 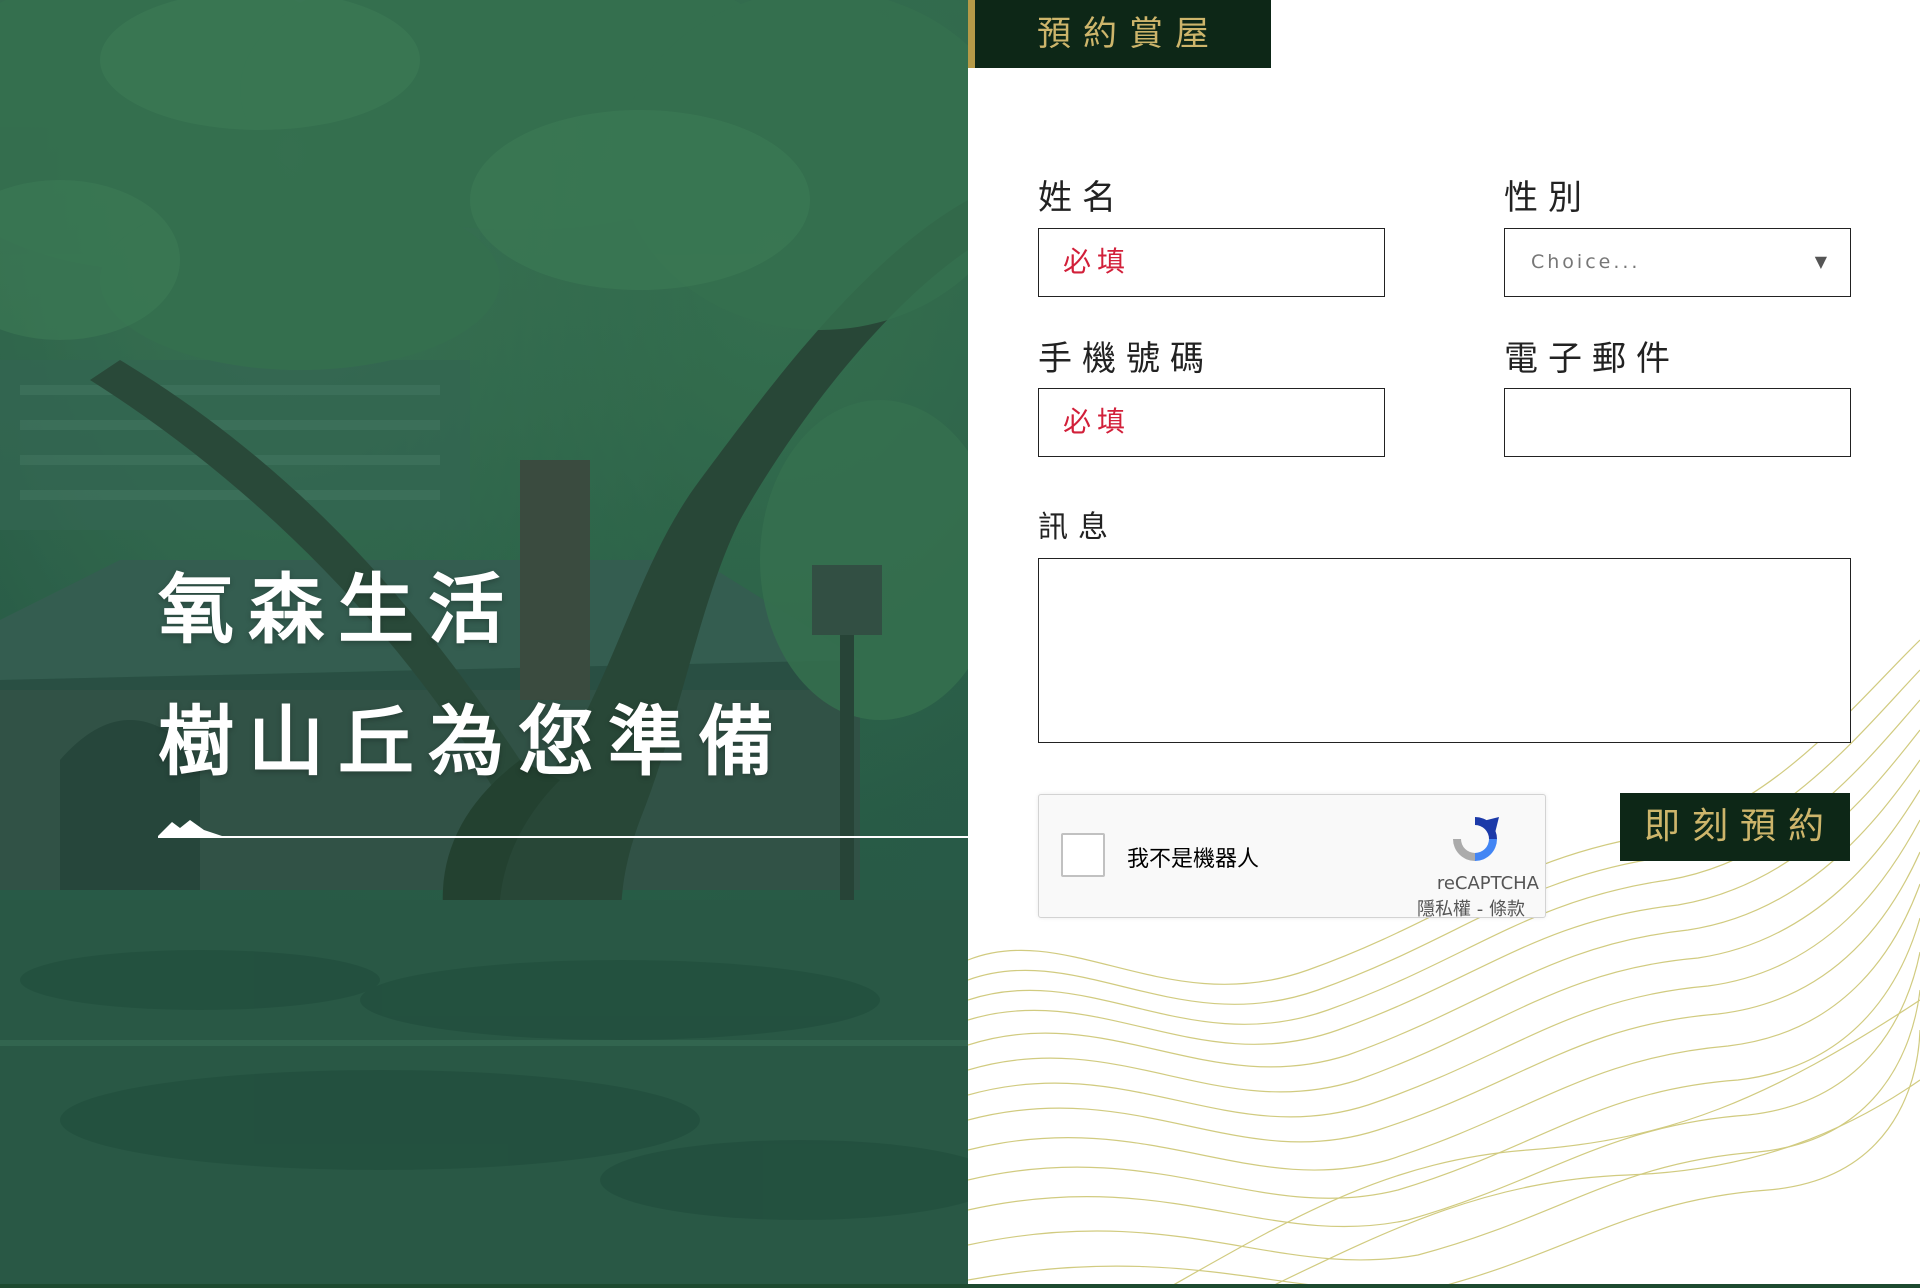 I want to click on message-textarea, so click(x=1444, y=650).